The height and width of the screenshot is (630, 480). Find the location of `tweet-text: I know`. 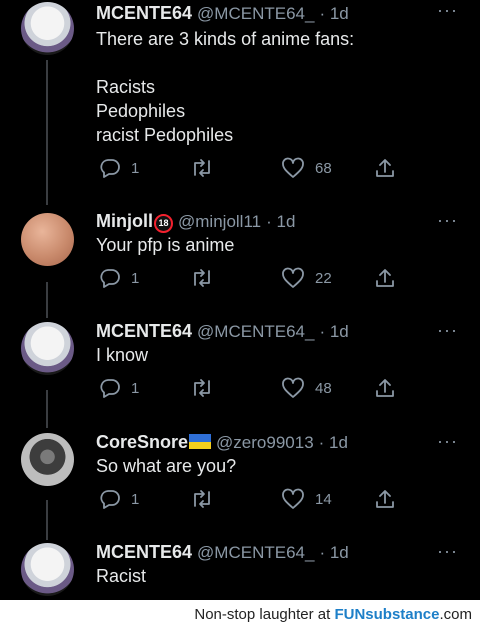

tweet-text: I know is located at coordinates (122, 355).